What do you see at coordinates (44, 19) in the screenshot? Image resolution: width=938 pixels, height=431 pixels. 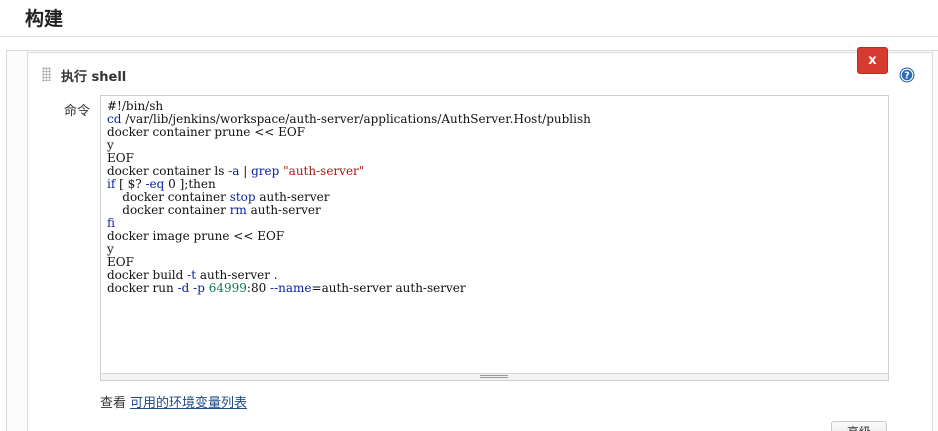 I see `section-title: 构建` at bounding box center [44, 19].